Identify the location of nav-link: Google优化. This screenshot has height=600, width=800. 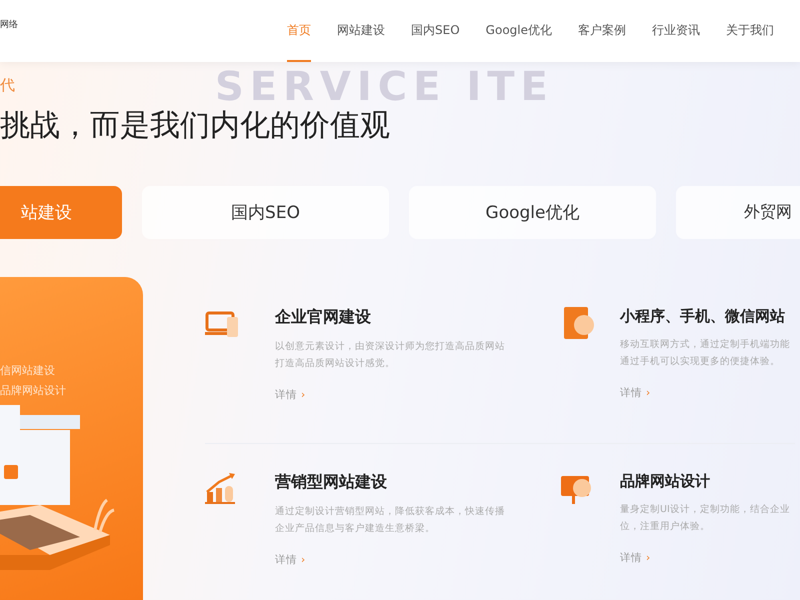
(519, 31).